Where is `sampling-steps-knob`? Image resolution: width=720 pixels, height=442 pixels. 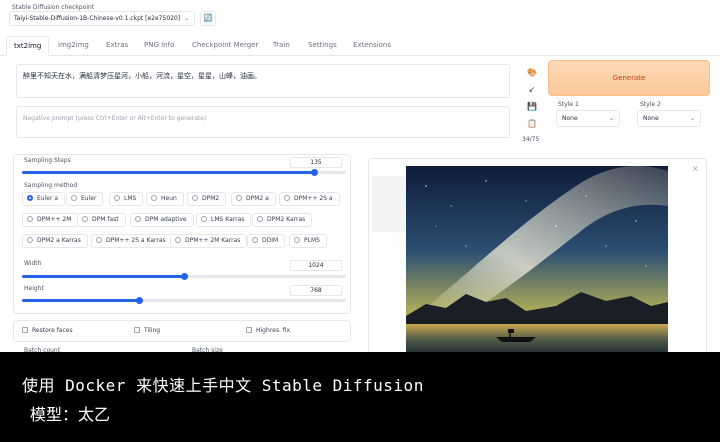
sampling-steps-knob is located at coordinates (314, 172).